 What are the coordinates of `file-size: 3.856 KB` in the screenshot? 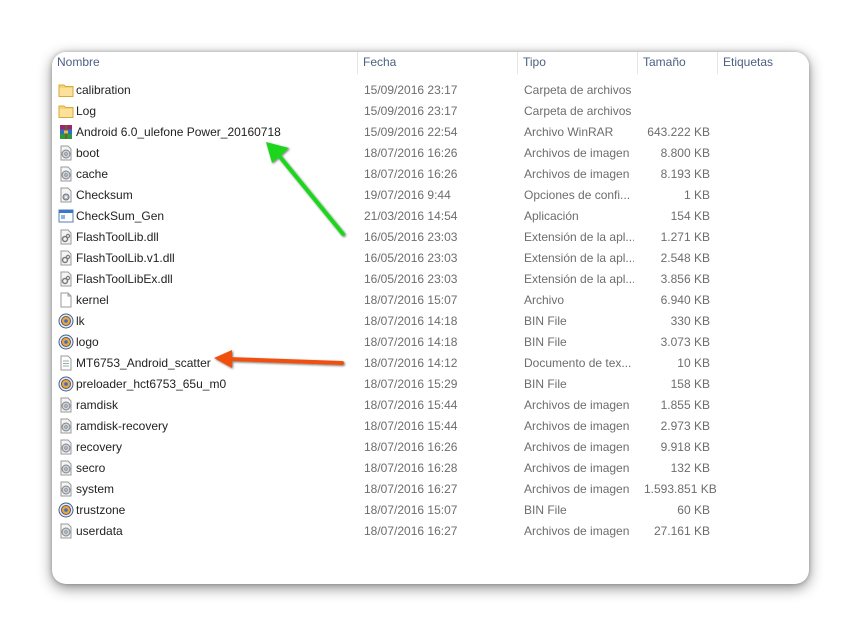 It's located at (685, 279).